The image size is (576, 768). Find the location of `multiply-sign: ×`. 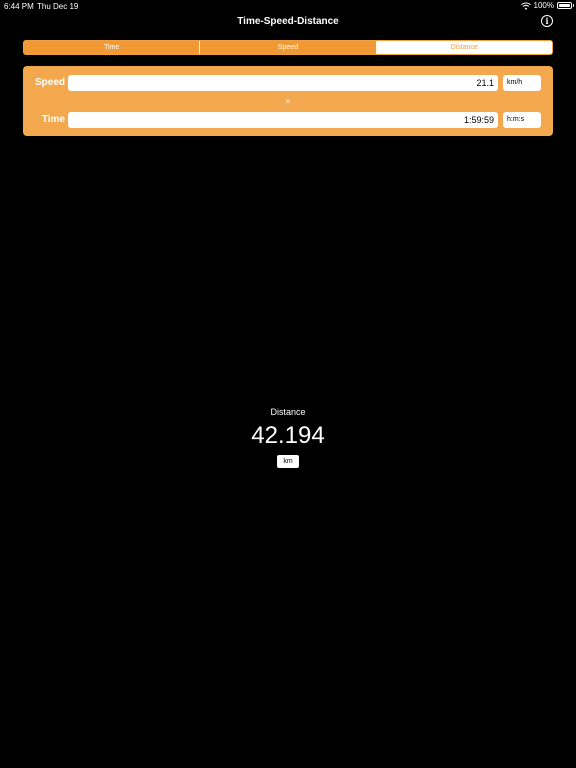

multiply-sign: × is located at coordinates (288, 101).